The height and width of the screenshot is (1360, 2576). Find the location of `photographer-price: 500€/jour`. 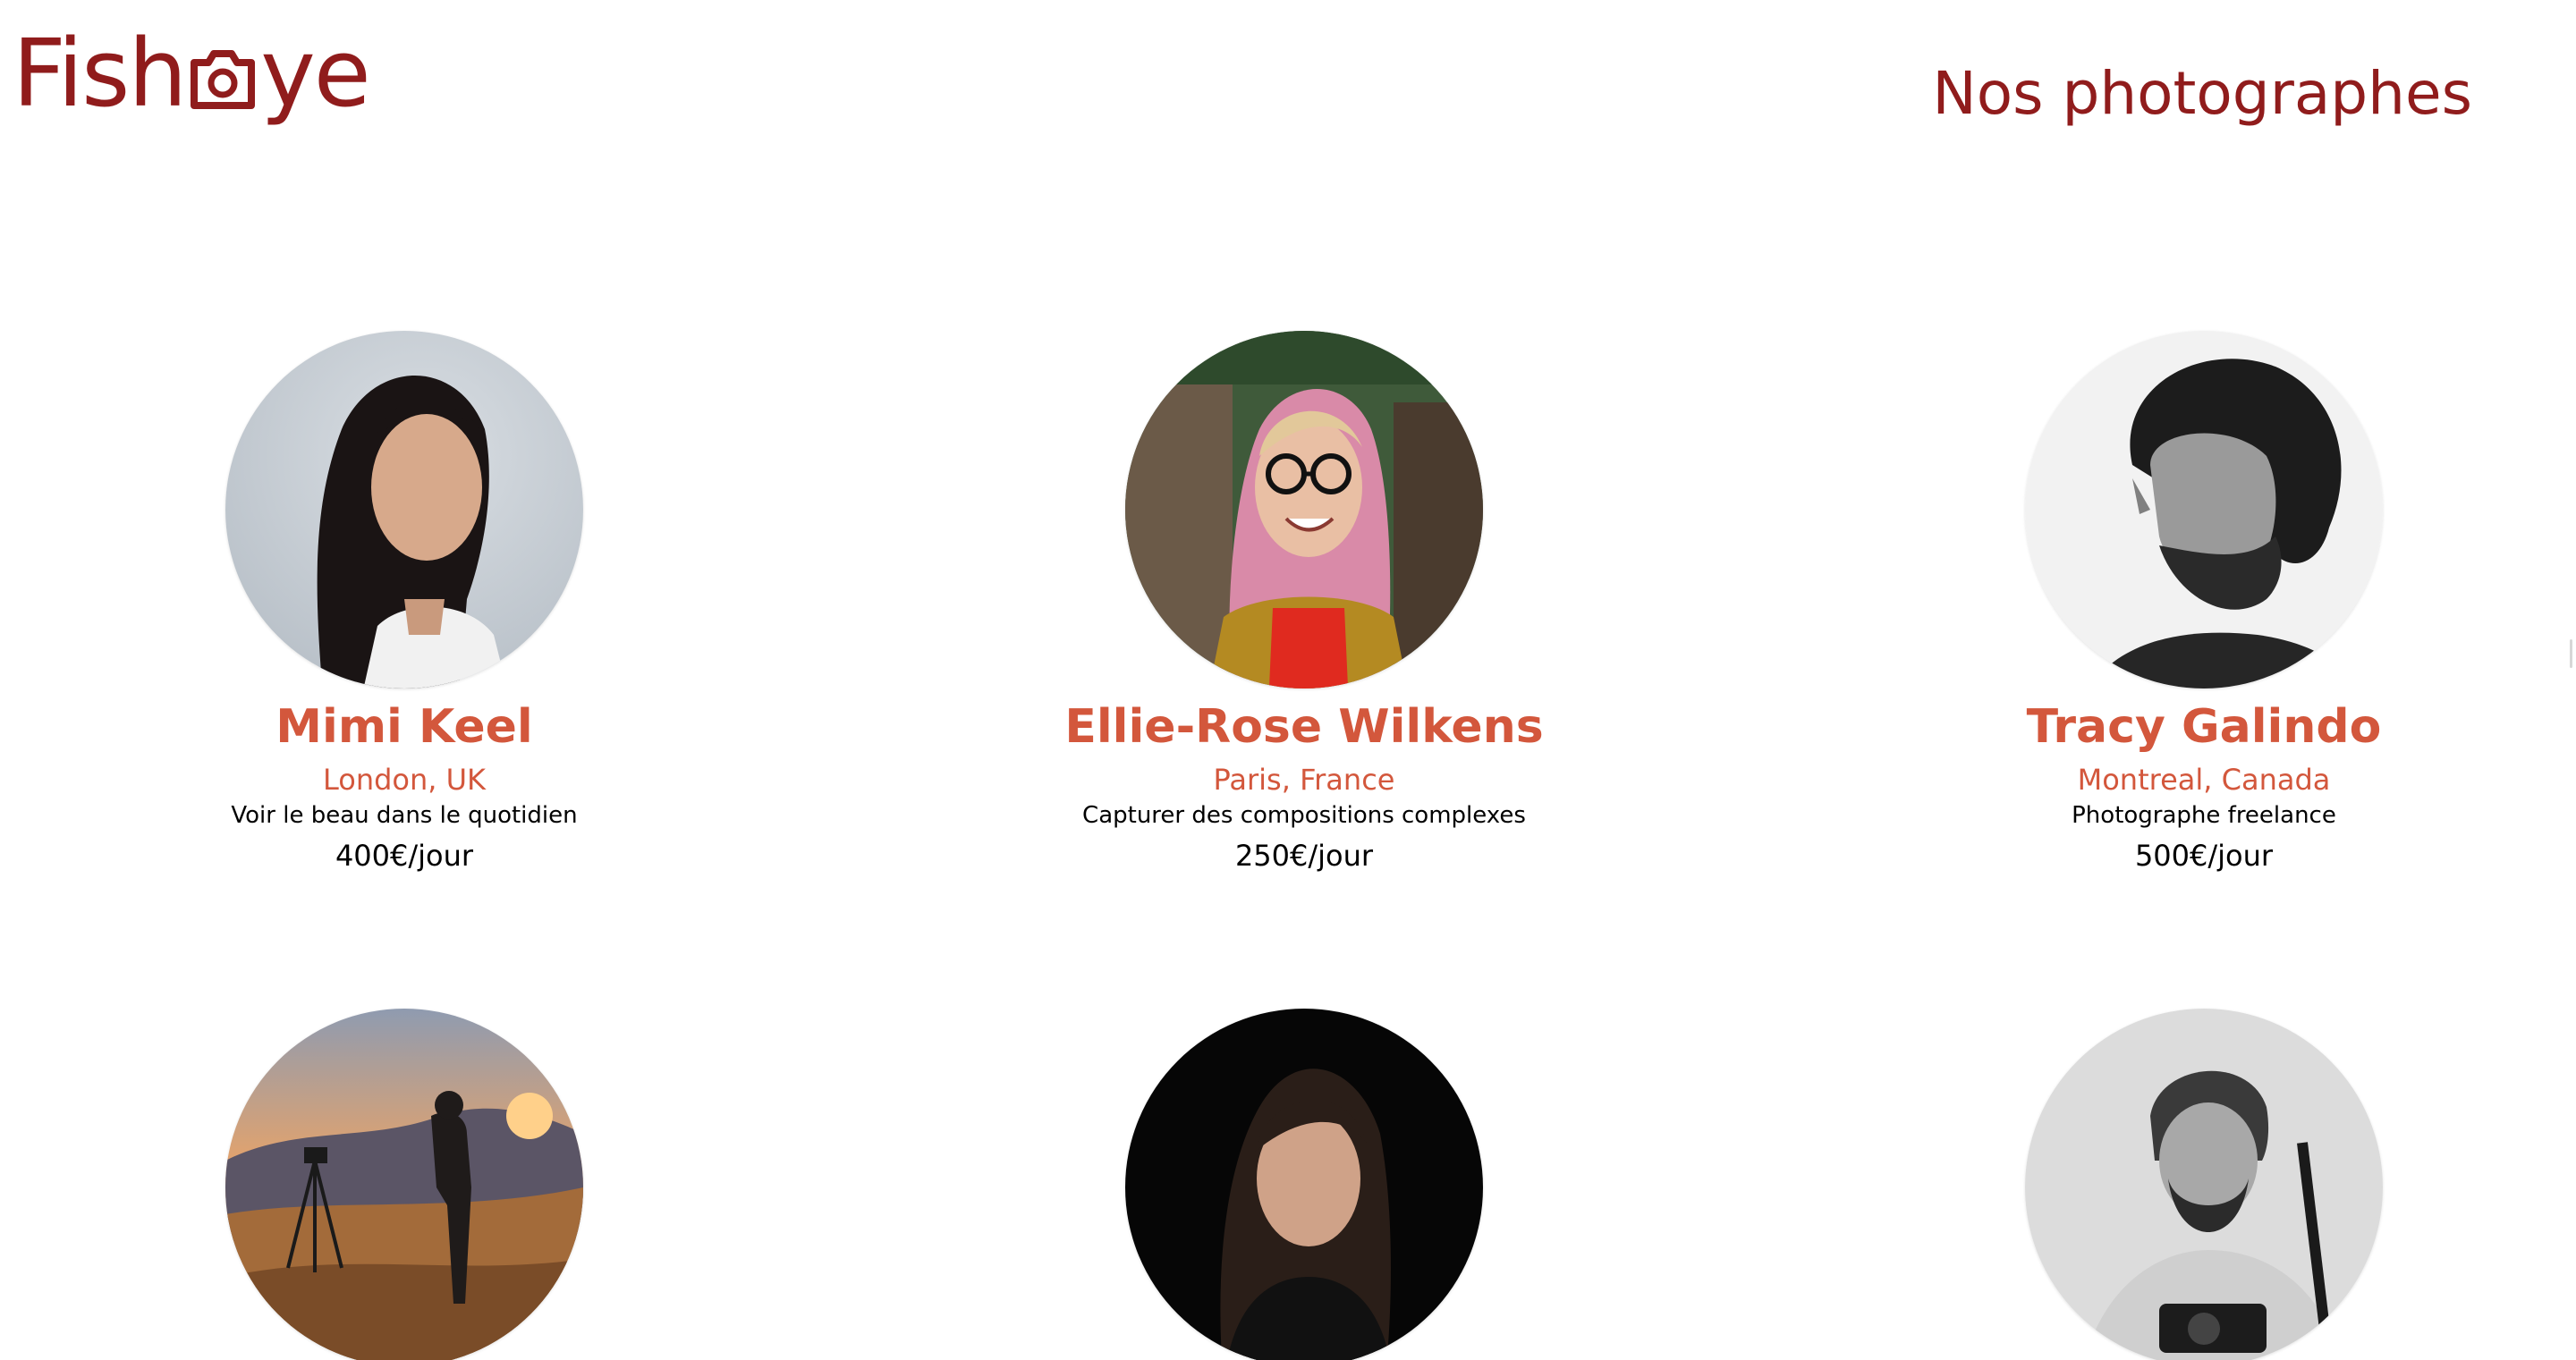

photographer-price: 500€/jour is located at coordinates (2204, 856).